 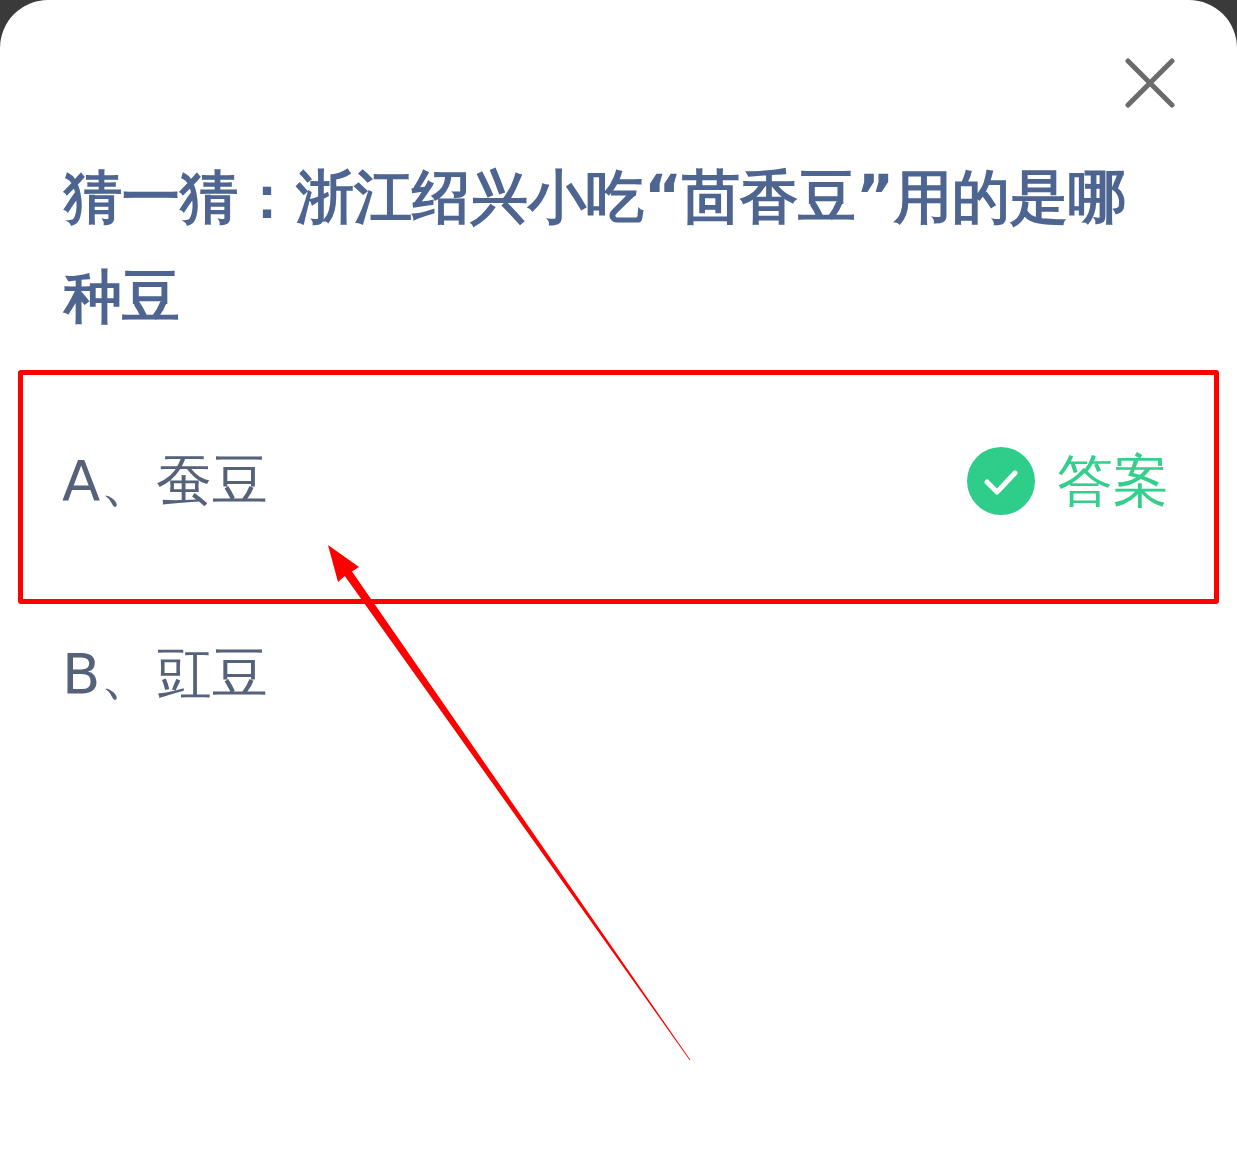 What do you see at coordinates (1113, 480) in the screenshot?
I see `answer-label: 答案` at bounding box center [1113, 480].